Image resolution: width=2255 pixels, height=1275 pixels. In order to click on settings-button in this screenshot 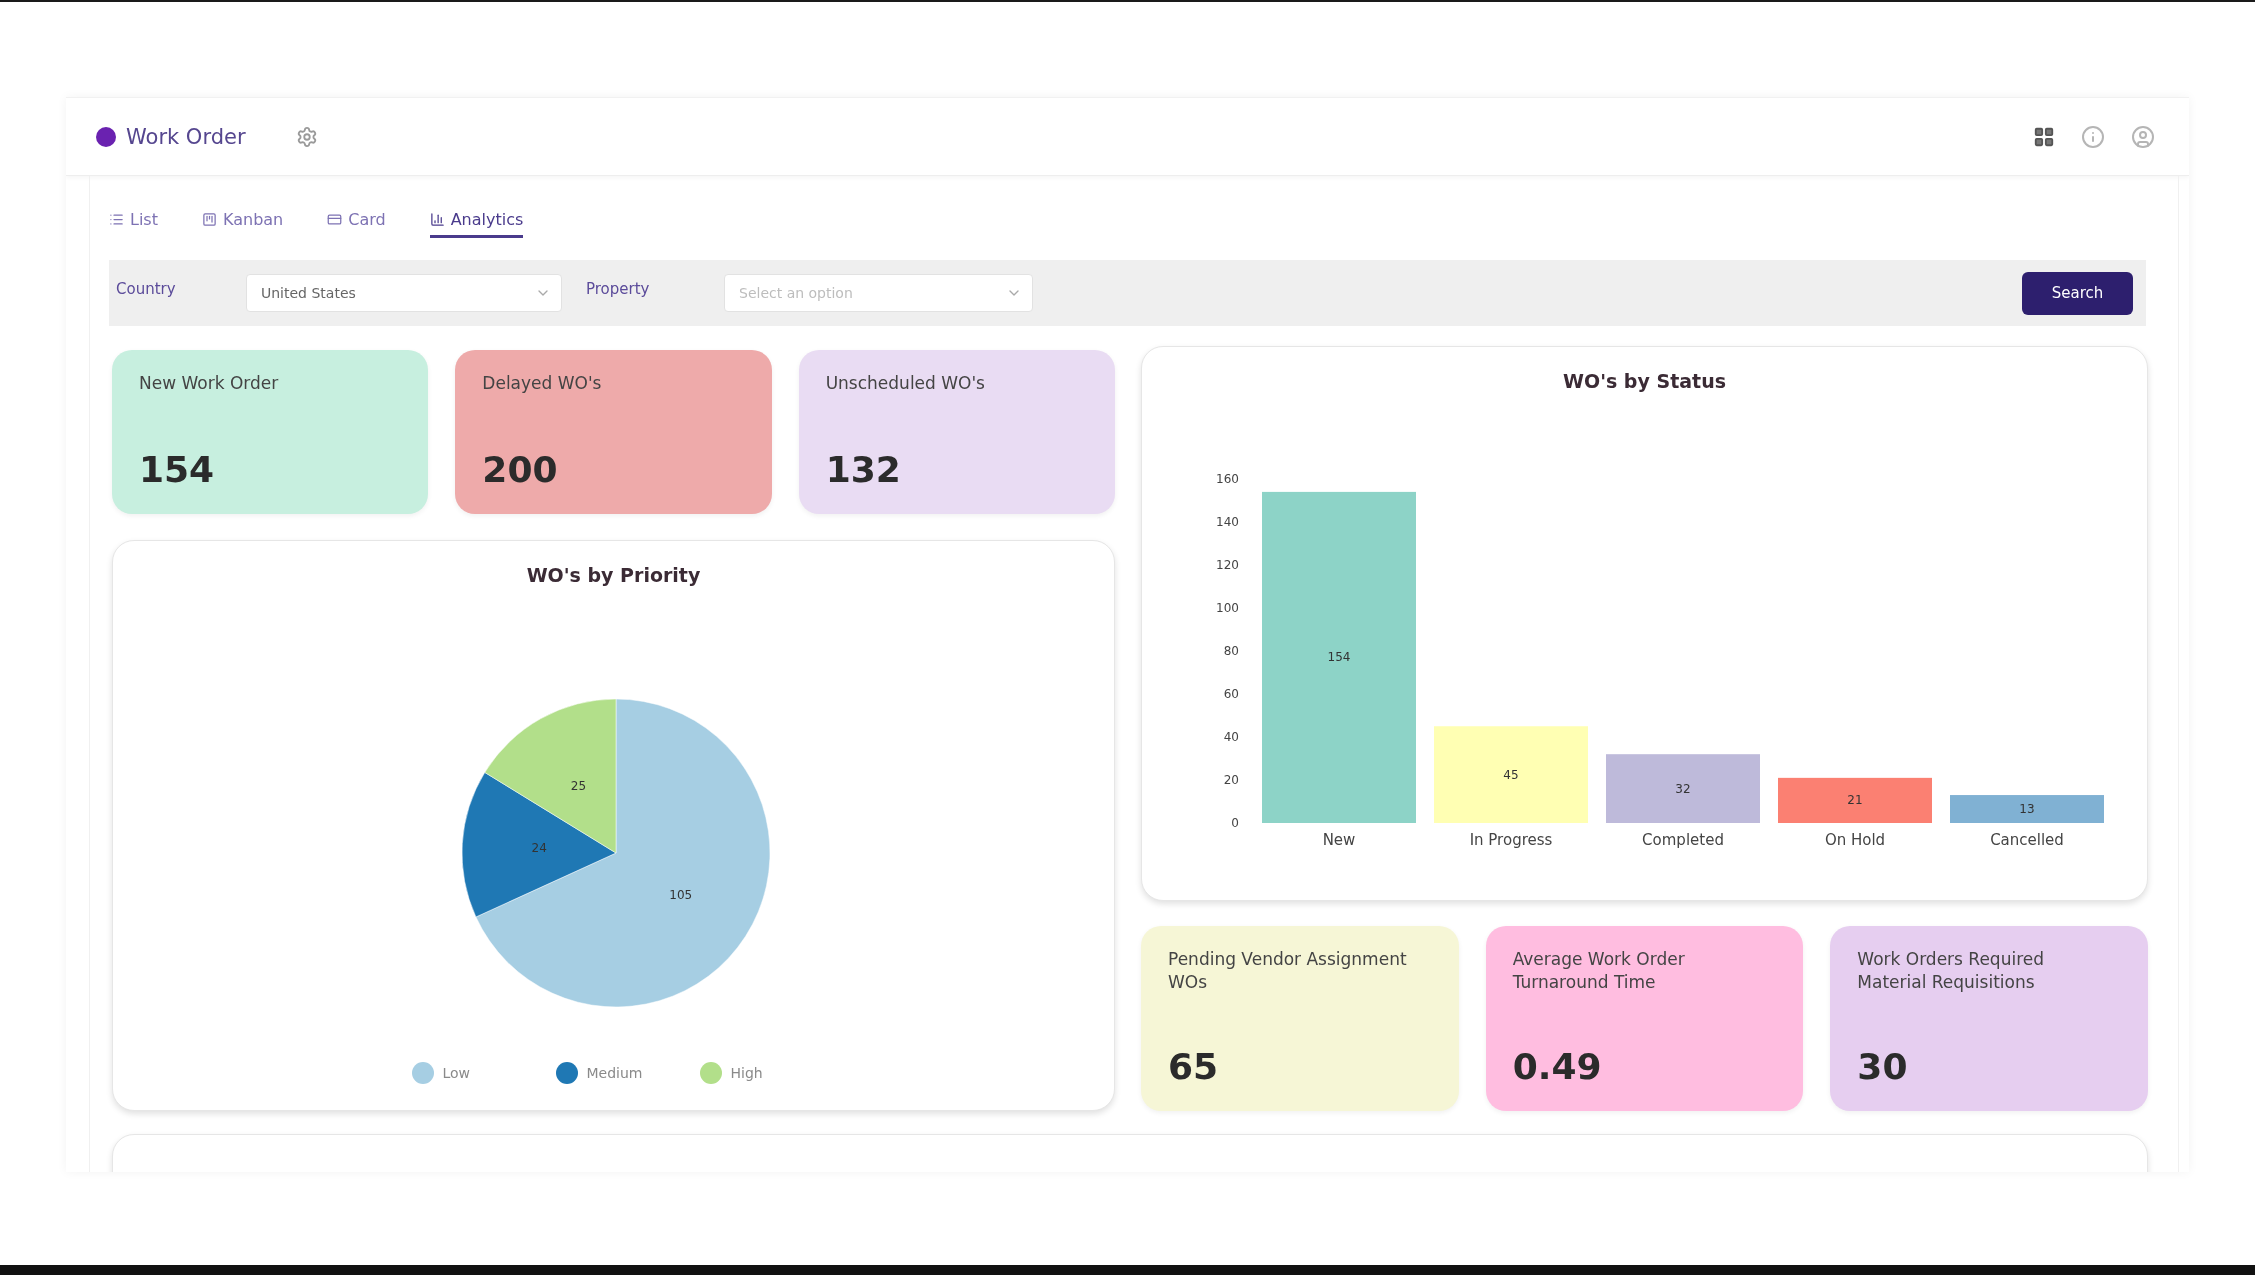, I will do `click(306, 136)`.